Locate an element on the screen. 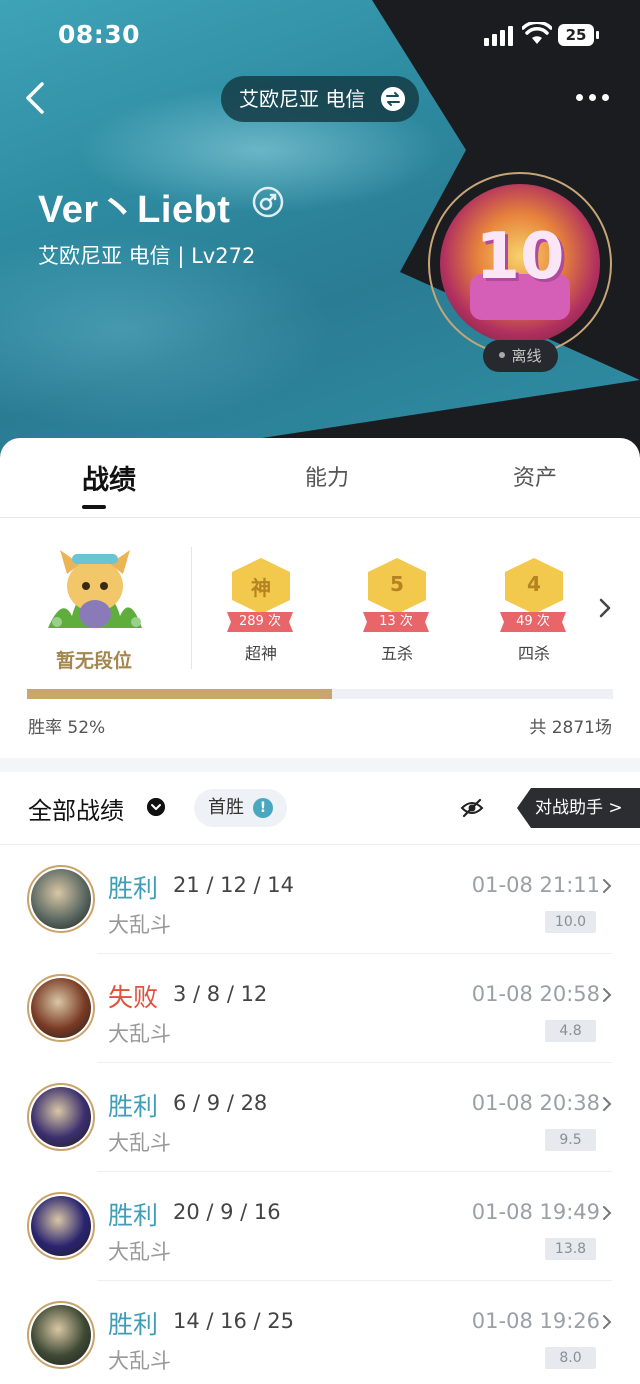  match-kda: 6 / 9 / 28 is located at coordinates (220, 1103).